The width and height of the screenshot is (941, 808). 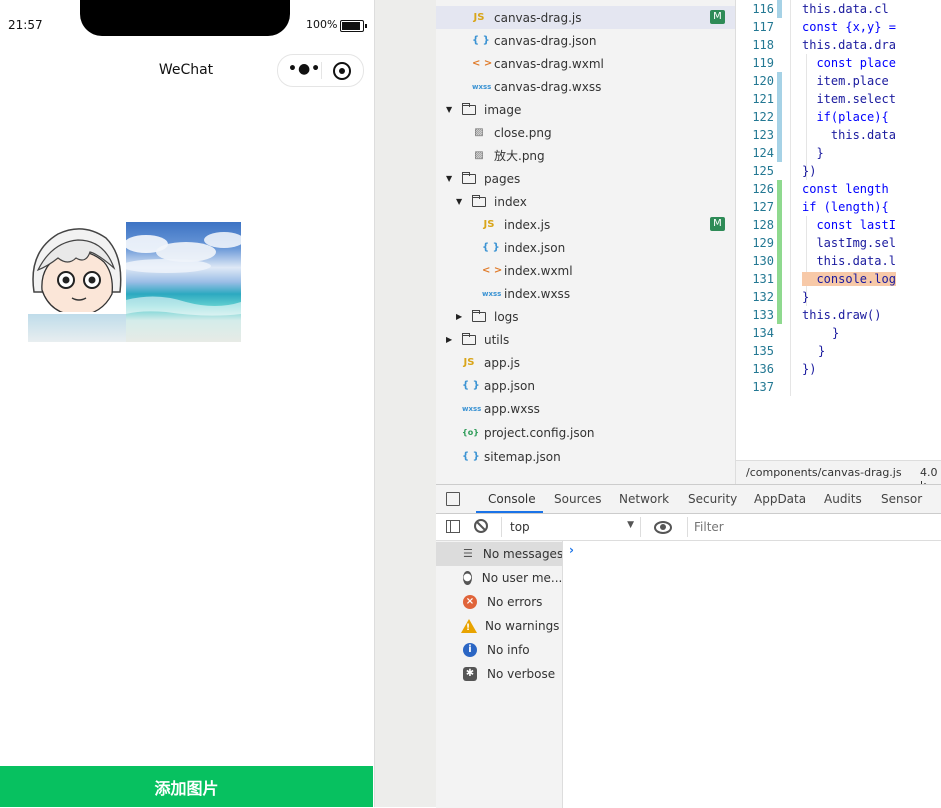 What do you see at coordinates (838, 387) in the screenshot?
I see `code-line: 137` at bounding box center [838, 387].